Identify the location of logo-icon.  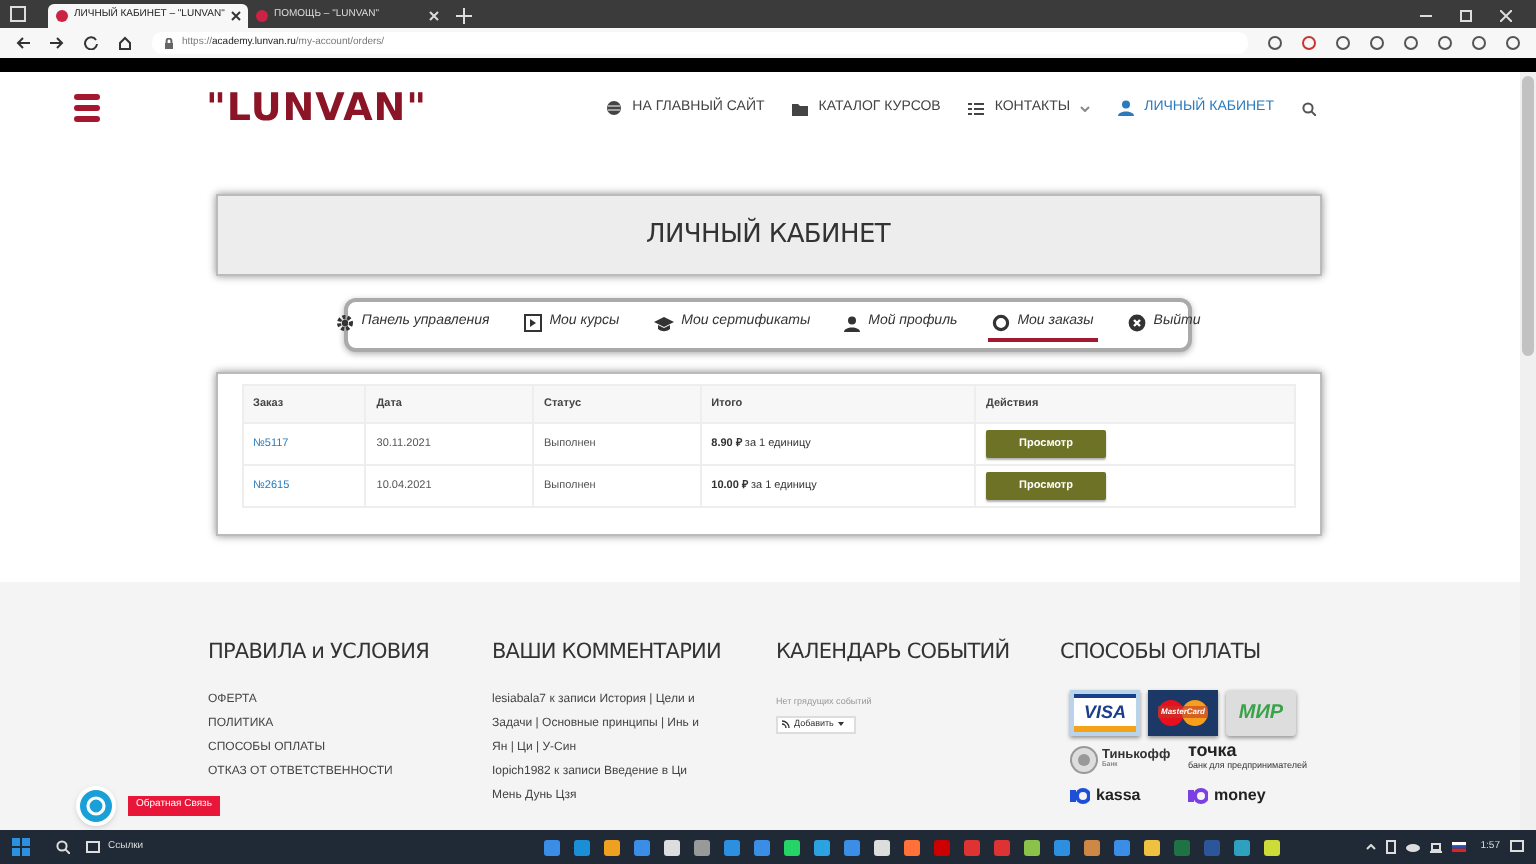
(87, 108).